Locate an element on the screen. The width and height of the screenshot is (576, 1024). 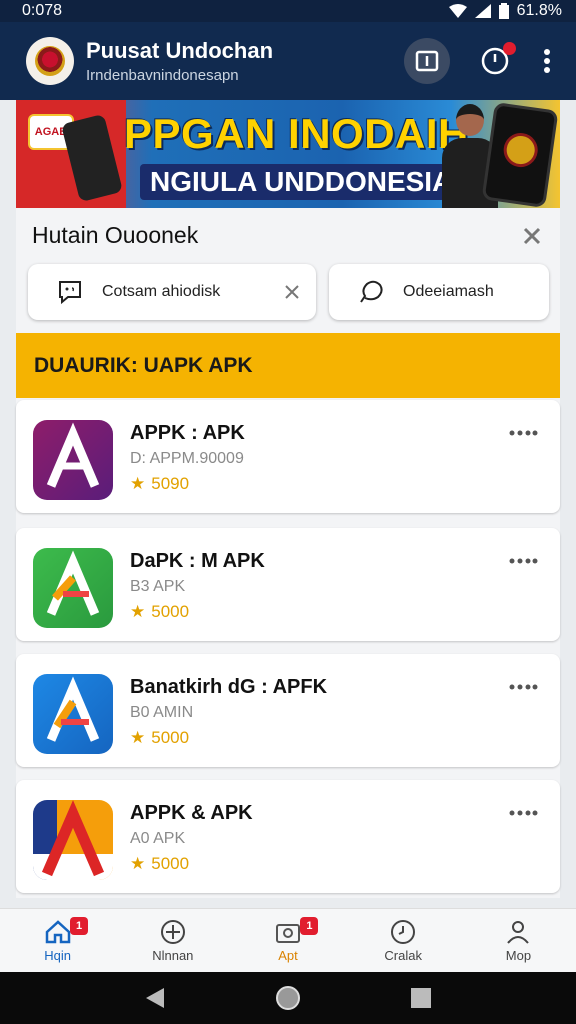
banner-phone-image is located at coordinates (92, 158).